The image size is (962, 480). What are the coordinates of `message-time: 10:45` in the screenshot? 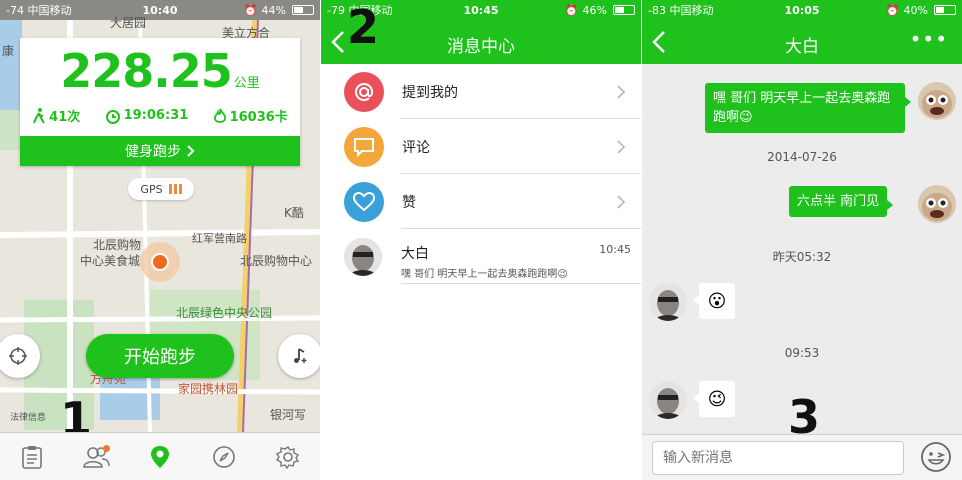 It's located at (615, 249).